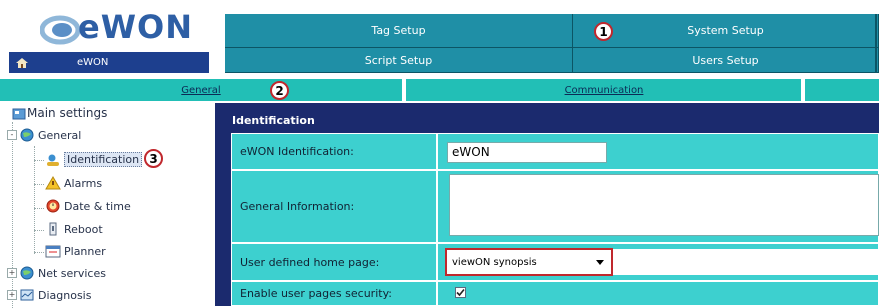  I want to click on home-page-label: User defined home page:, so click(334, 262).